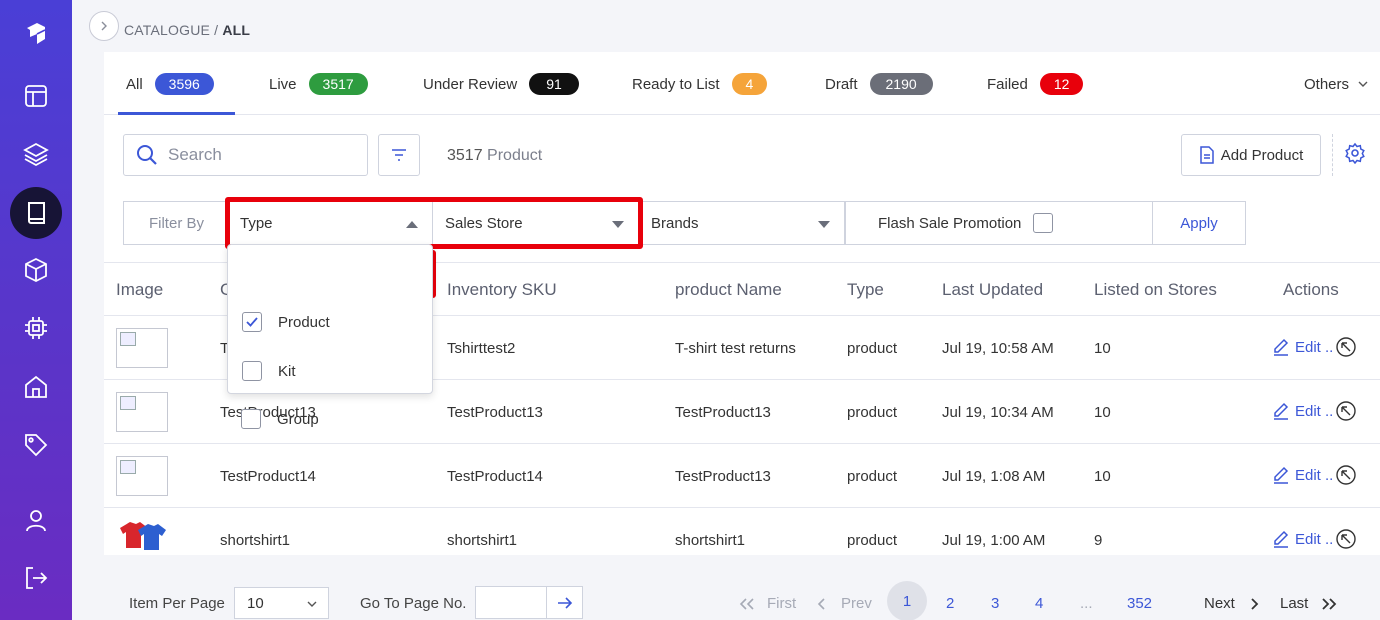 The height and width of the screenshot is (620, 1380). I want to click on arrow-right-icon, so click(564, 602).